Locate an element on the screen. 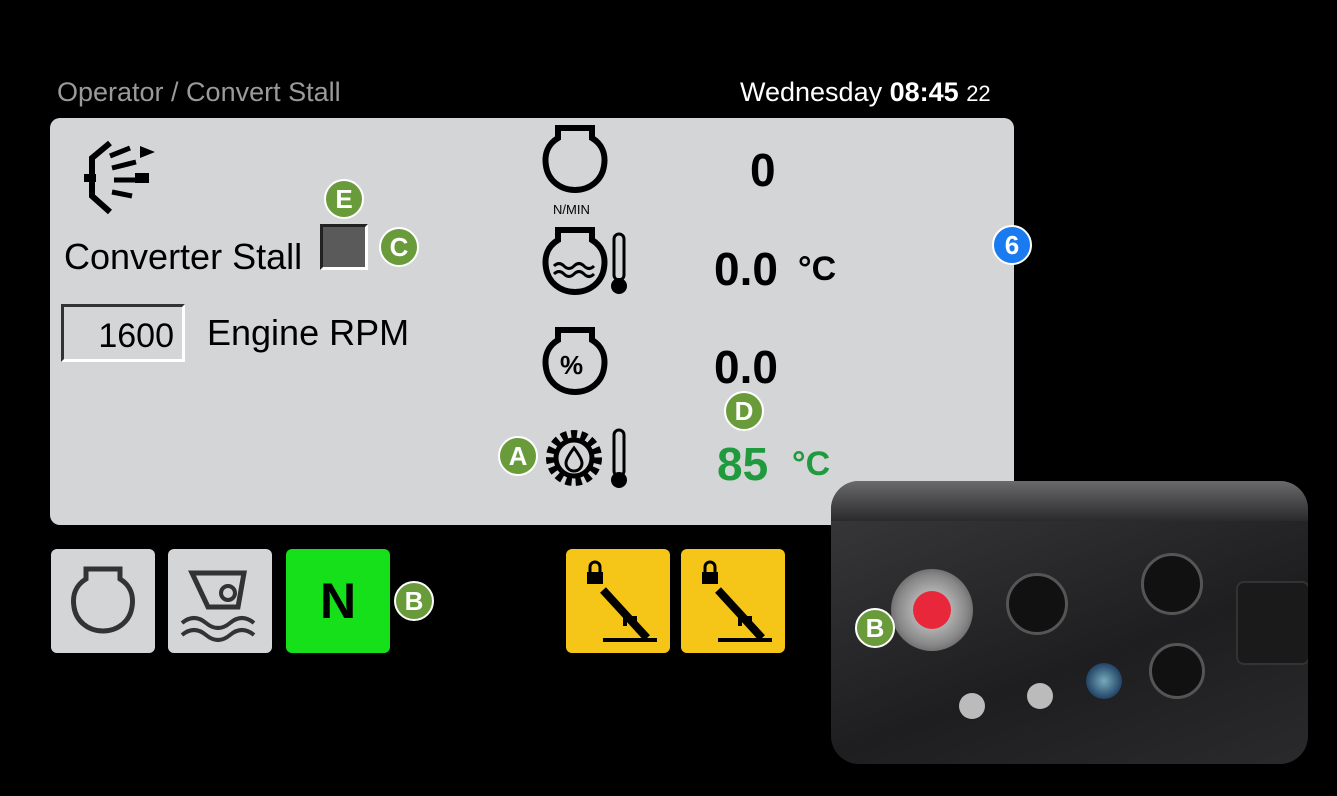 The height and width of the screenshot is (796, 1337). emergency-stop-icon is located at coordinates (932, 610).